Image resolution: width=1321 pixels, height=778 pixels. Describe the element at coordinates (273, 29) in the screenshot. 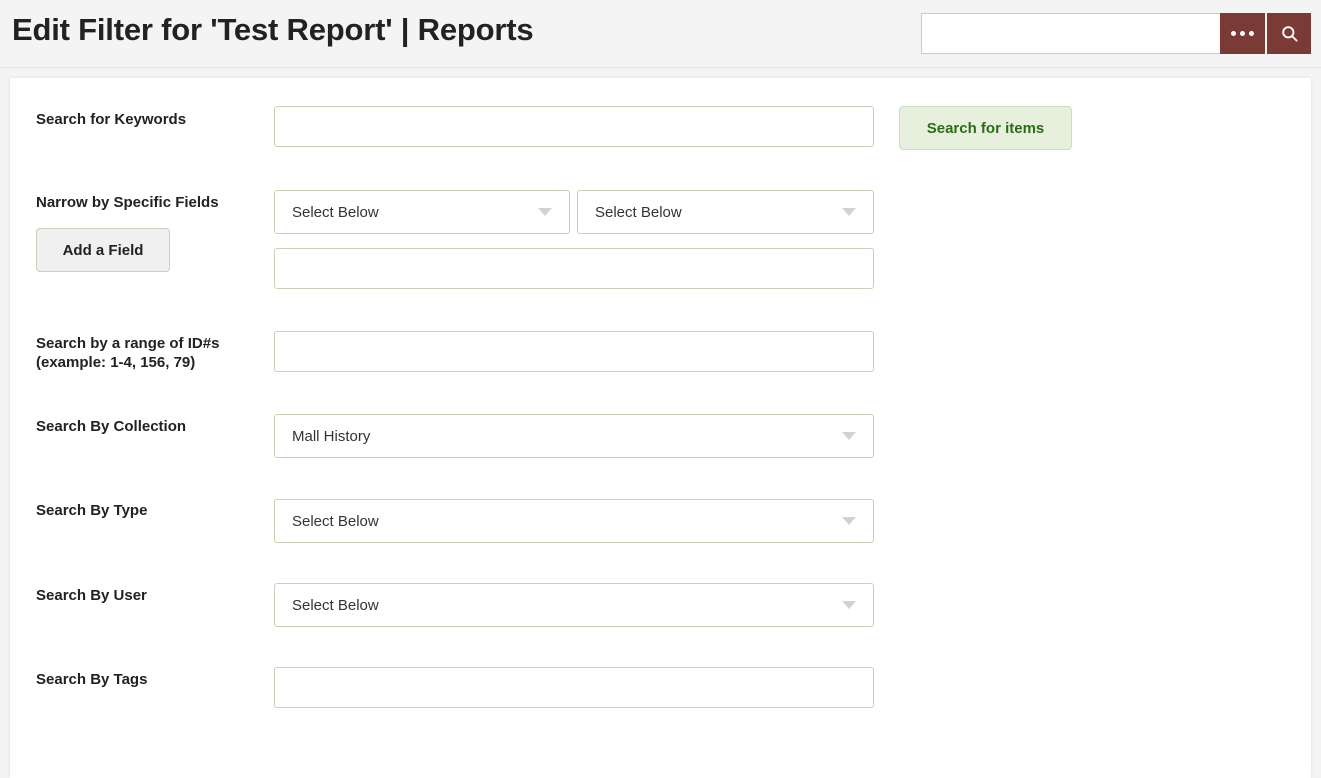

I see `page-title: Edit Filter for 'Test Report' | Reports` at that location.